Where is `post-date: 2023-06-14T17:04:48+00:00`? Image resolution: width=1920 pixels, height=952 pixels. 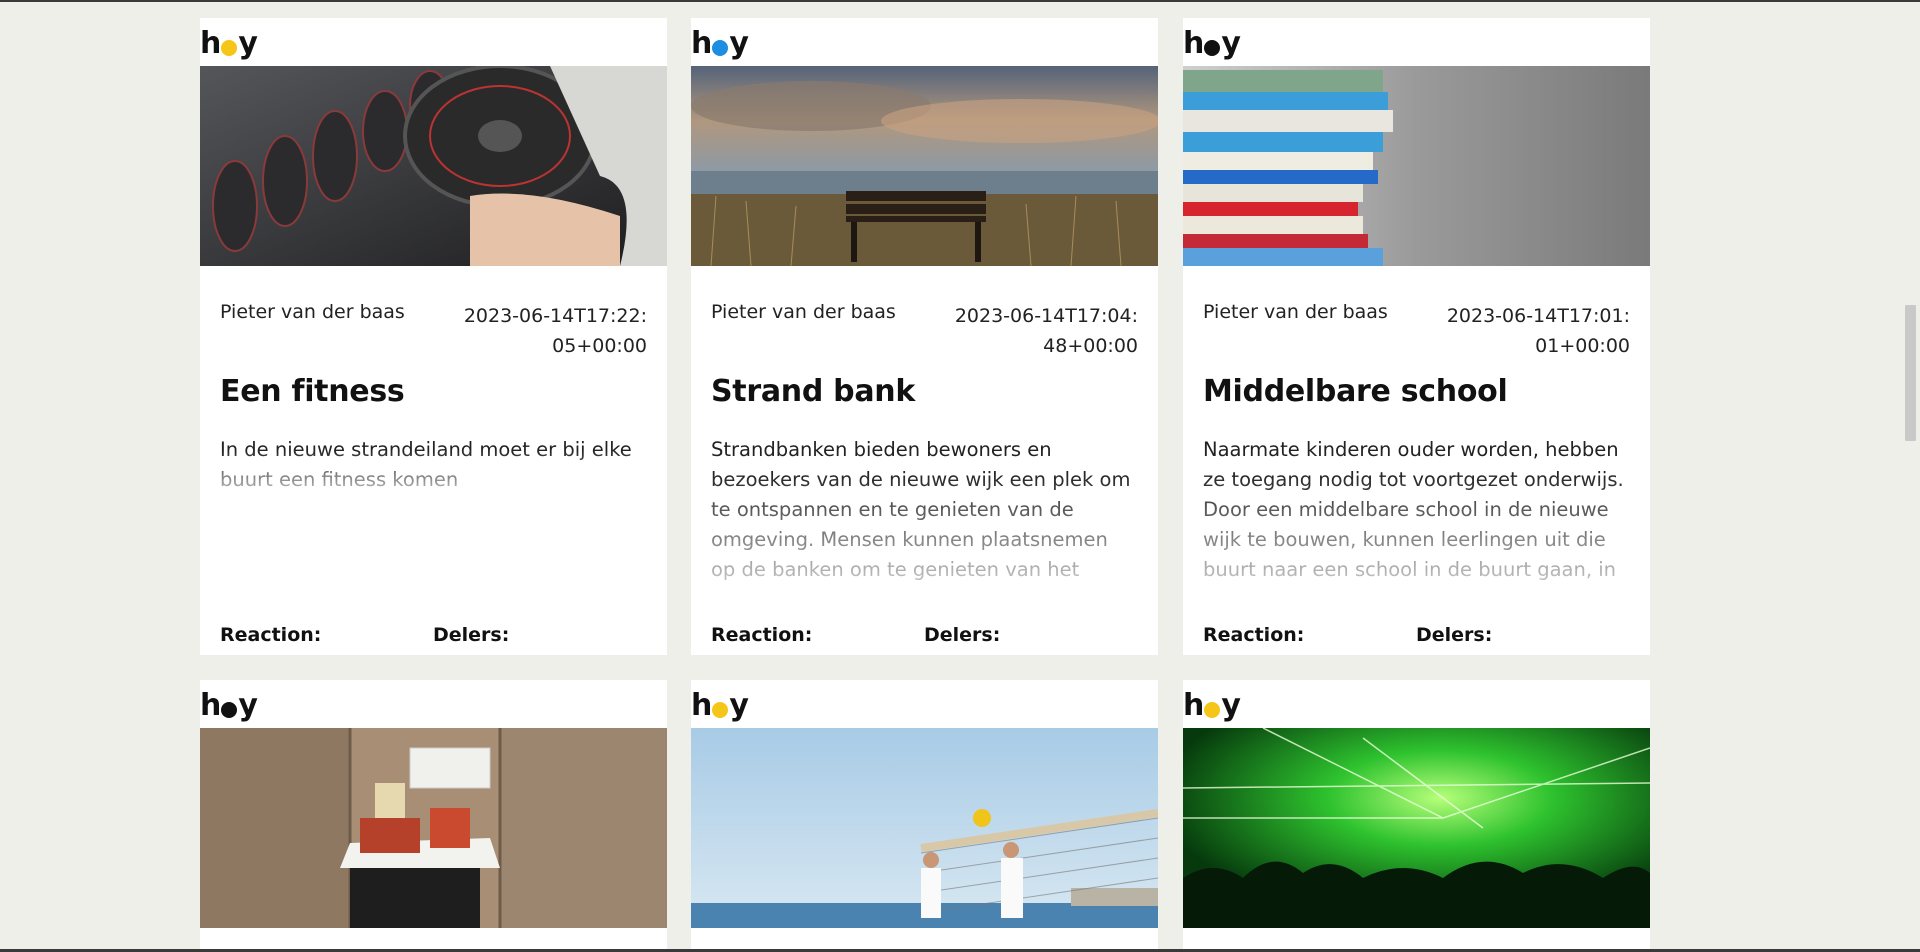
post-date: 2023-06-14T17:04:48+00:00 is located at coordinates (1046, 331).